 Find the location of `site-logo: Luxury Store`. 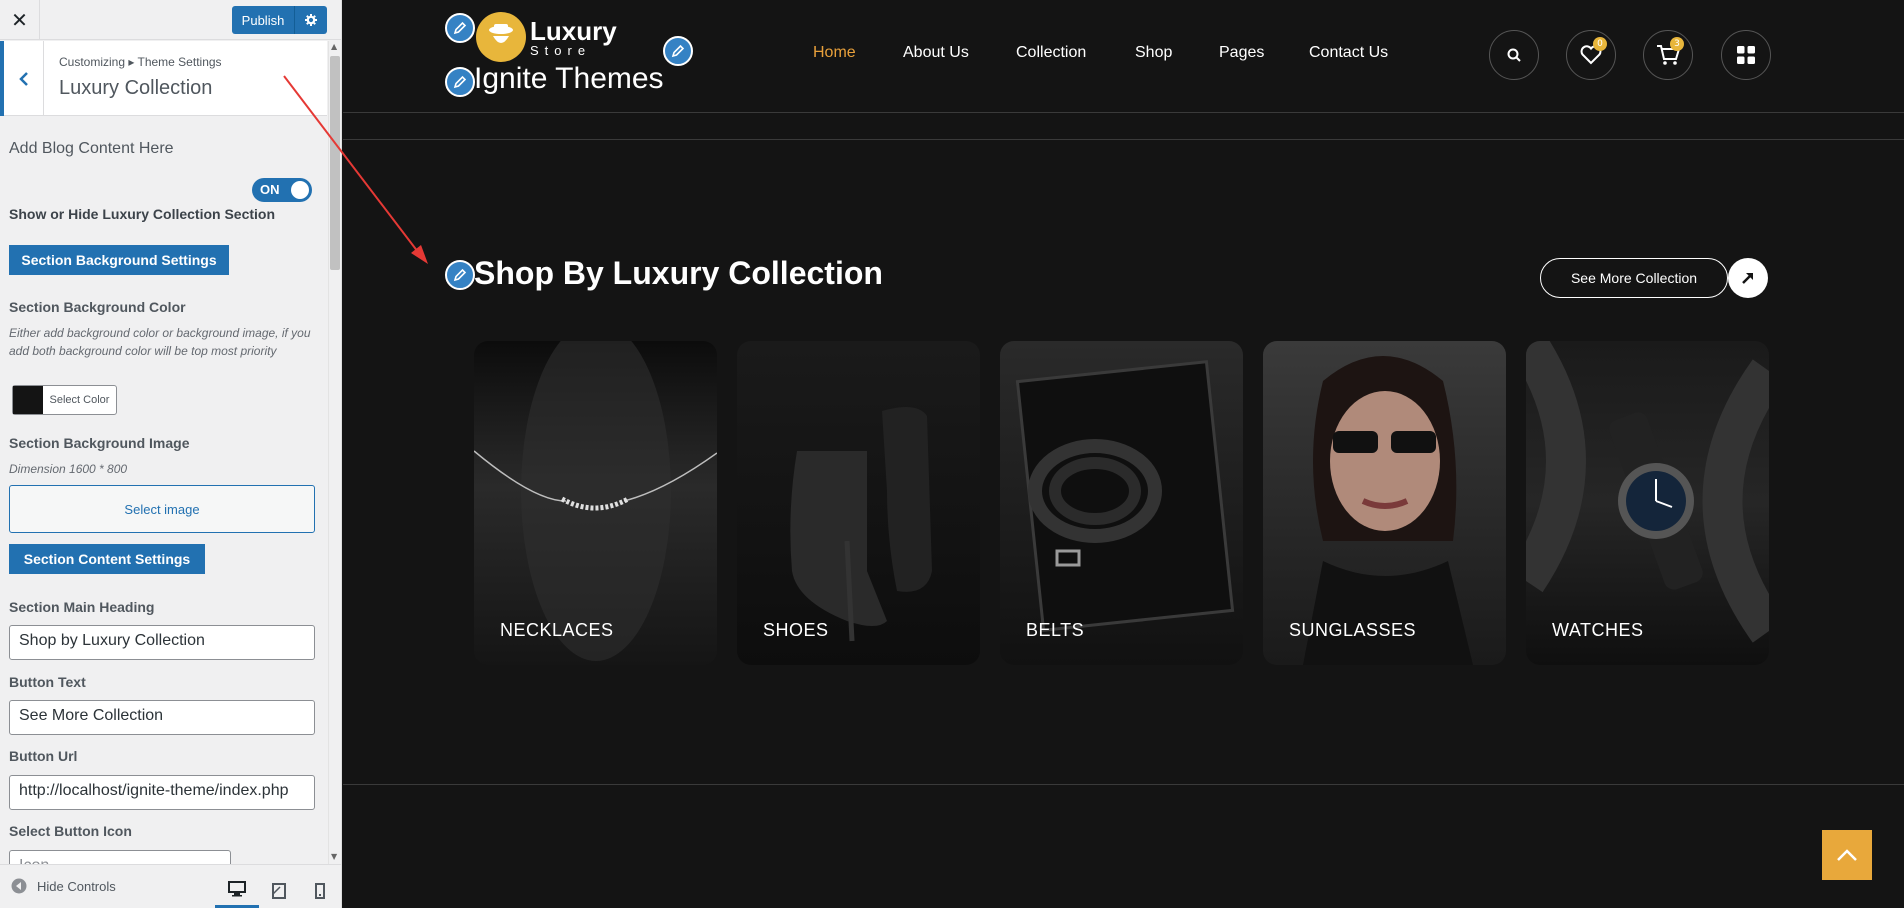

site-logo: Luxury Store is located at coordinates (551, 37).